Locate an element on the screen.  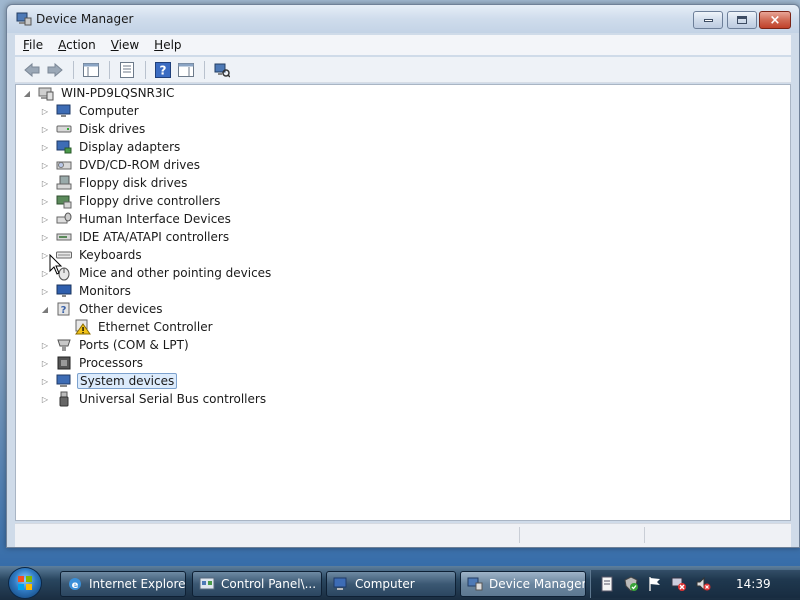
properties-button is located at coordinates (127, 70).